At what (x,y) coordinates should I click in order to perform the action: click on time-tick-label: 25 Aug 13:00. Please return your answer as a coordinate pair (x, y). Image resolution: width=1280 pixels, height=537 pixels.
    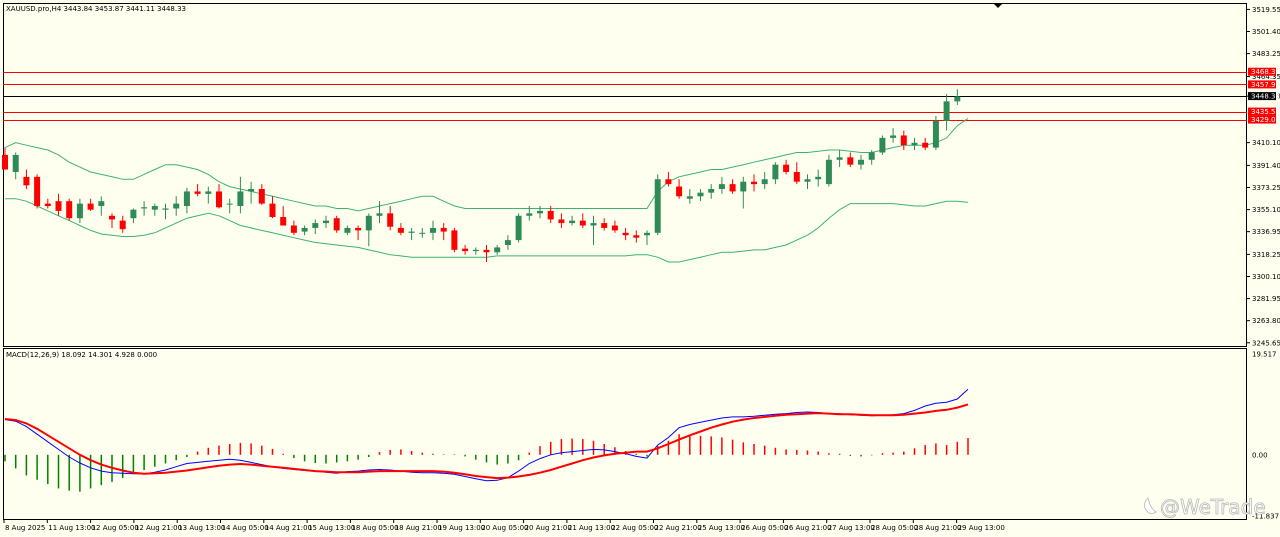
    Looking at the image, I should click on (721, 528).